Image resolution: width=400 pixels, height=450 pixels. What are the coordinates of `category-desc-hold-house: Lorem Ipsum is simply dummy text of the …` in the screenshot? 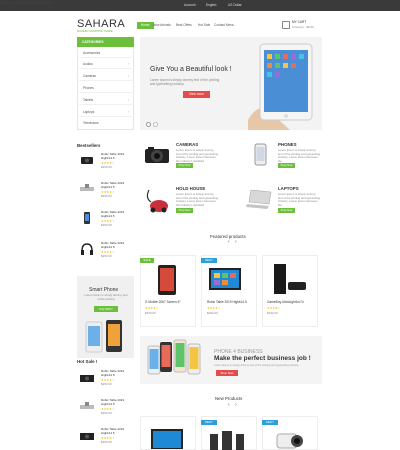 It's located at (197, 199).